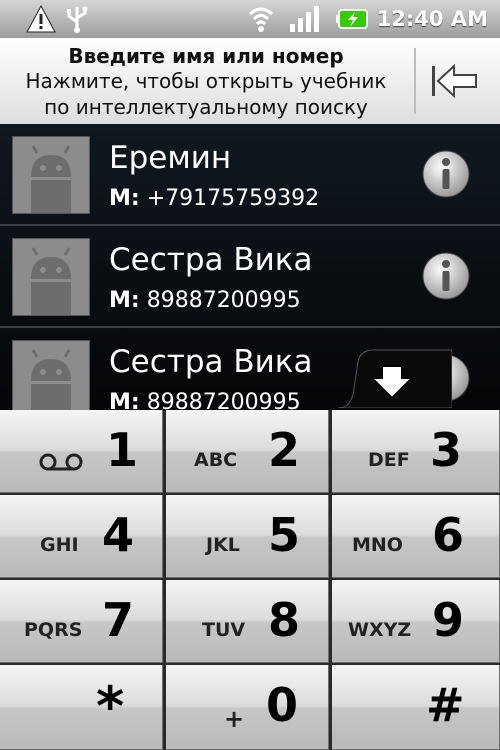  Describe the element at coordinates (261, 19) in the screenshot. I see `wifi-icon` at that location.